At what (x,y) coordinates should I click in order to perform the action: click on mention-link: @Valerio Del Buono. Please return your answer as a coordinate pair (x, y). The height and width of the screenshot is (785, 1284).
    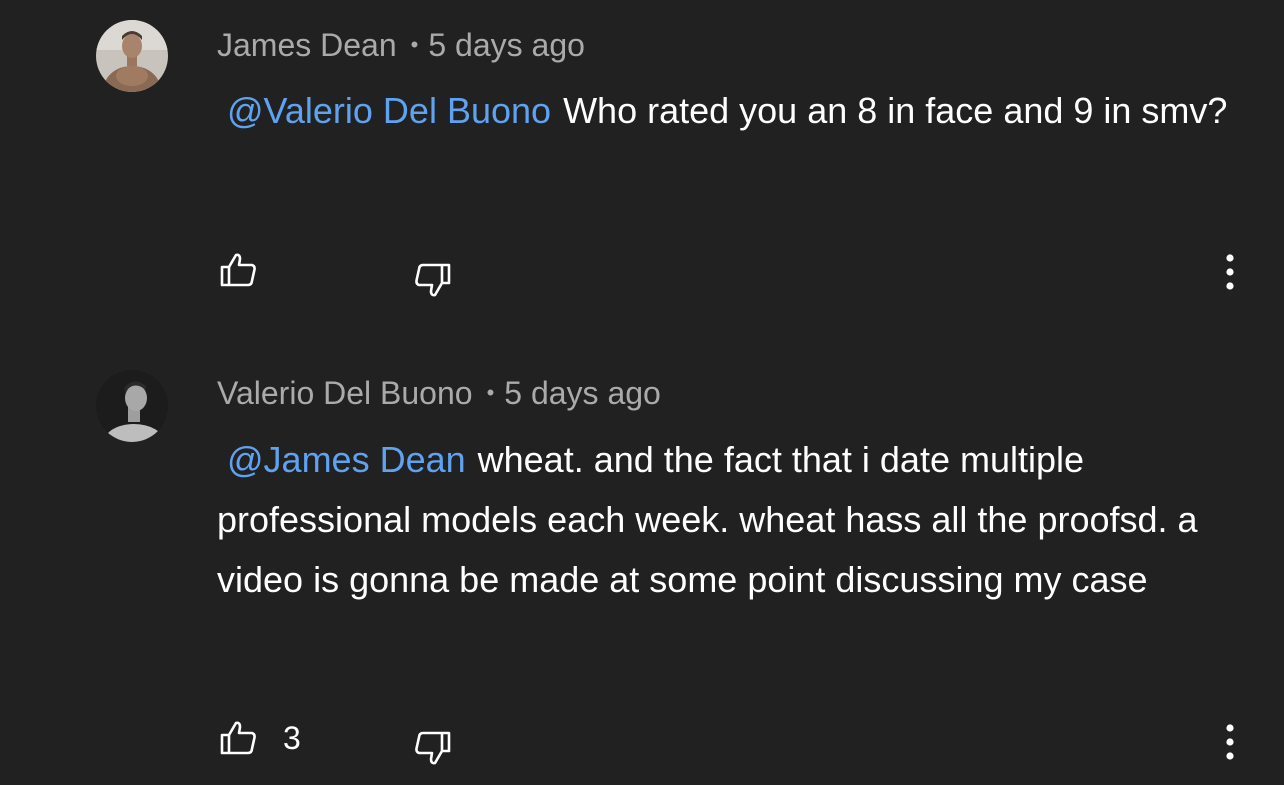
    Looking at the image, I should click on (389, 110).